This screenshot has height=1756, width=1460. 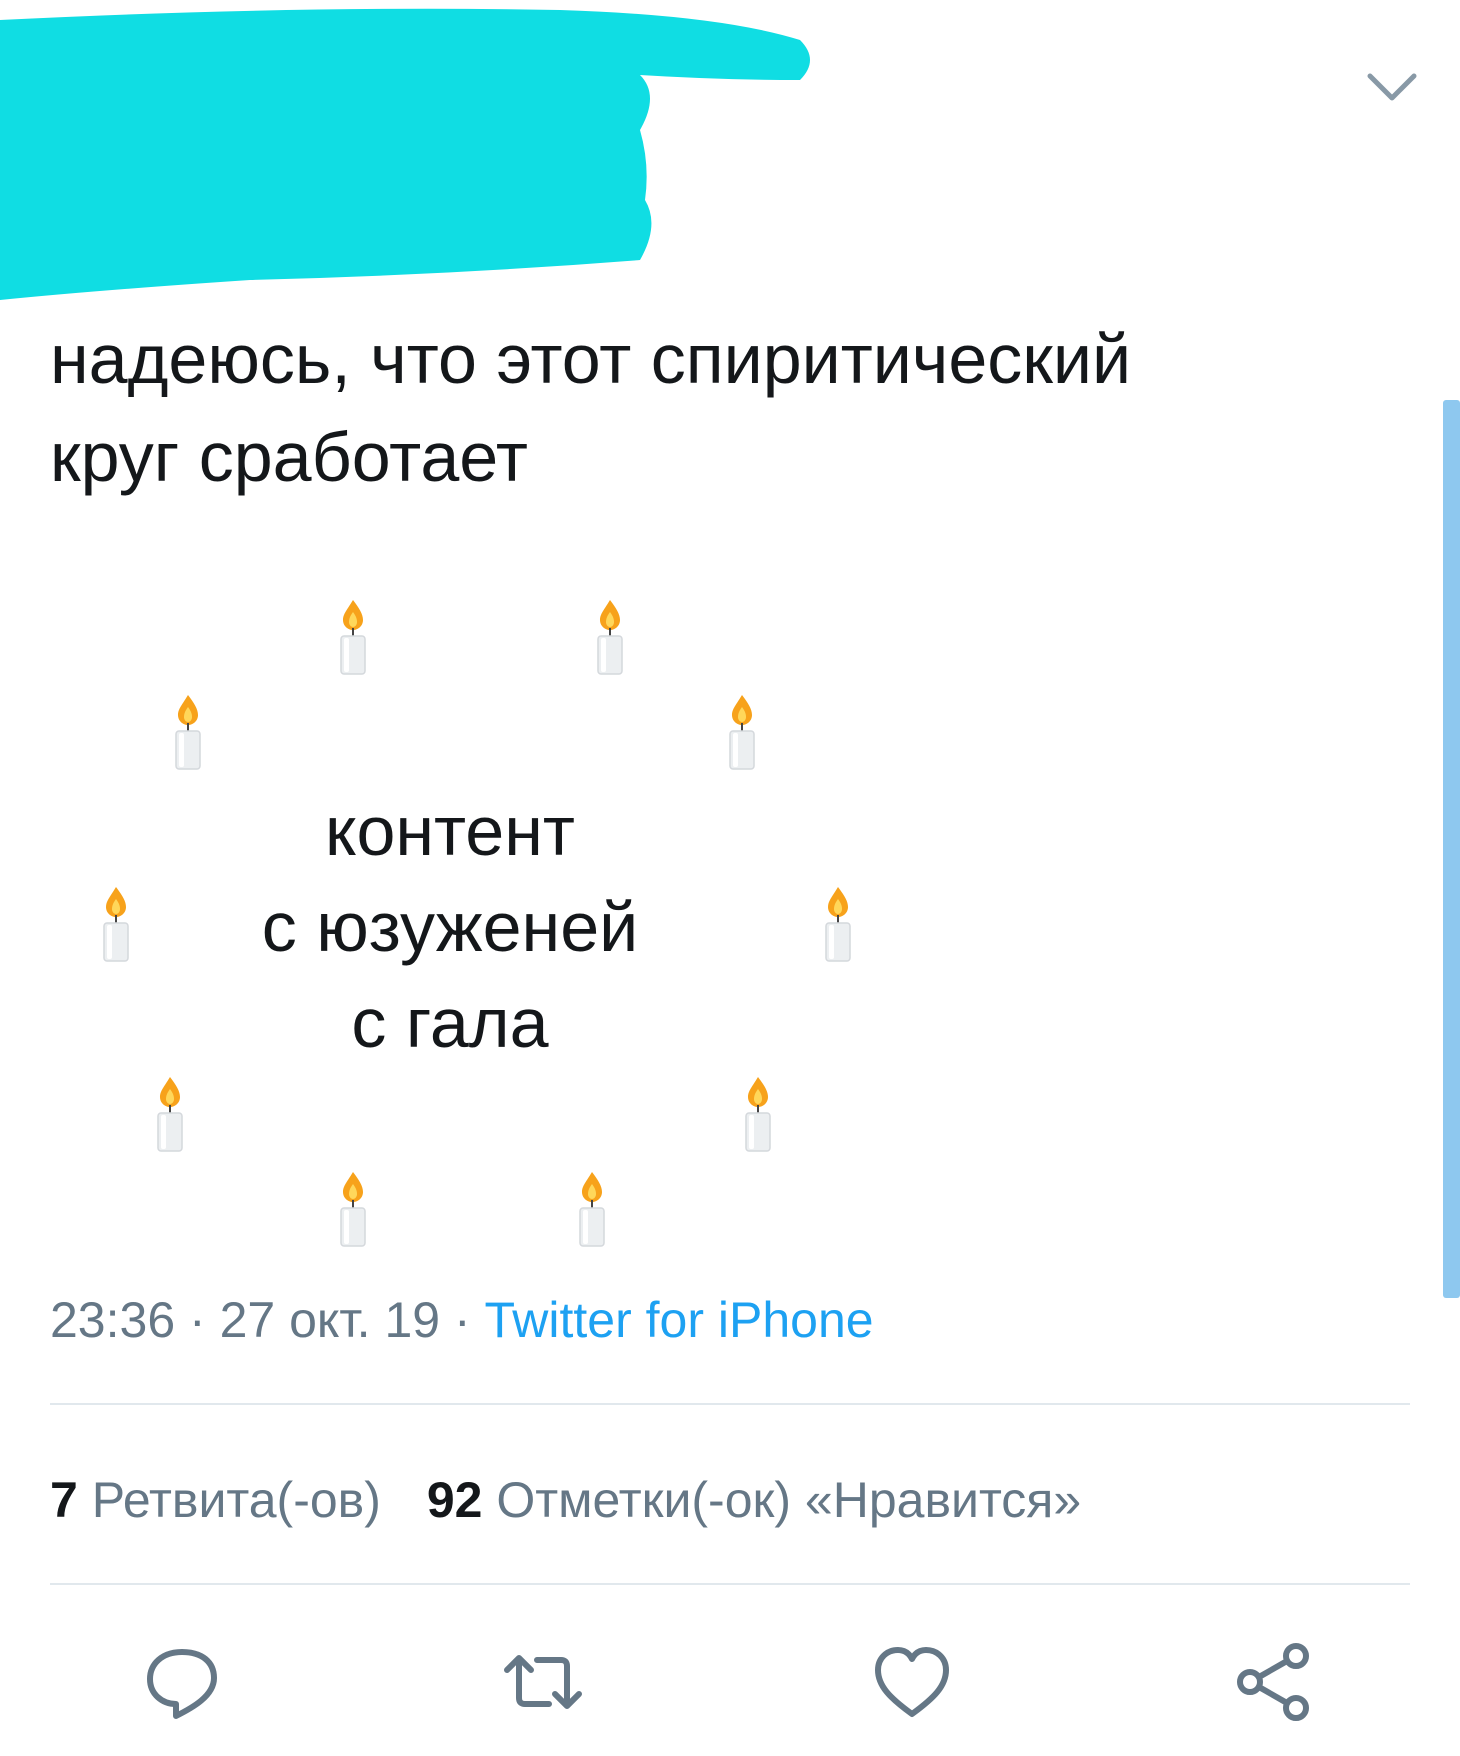 What do you see at coordinates (1392, 87) in the screenshot?
I see `chevron-down-icon` at bounding box center [1392, 87].